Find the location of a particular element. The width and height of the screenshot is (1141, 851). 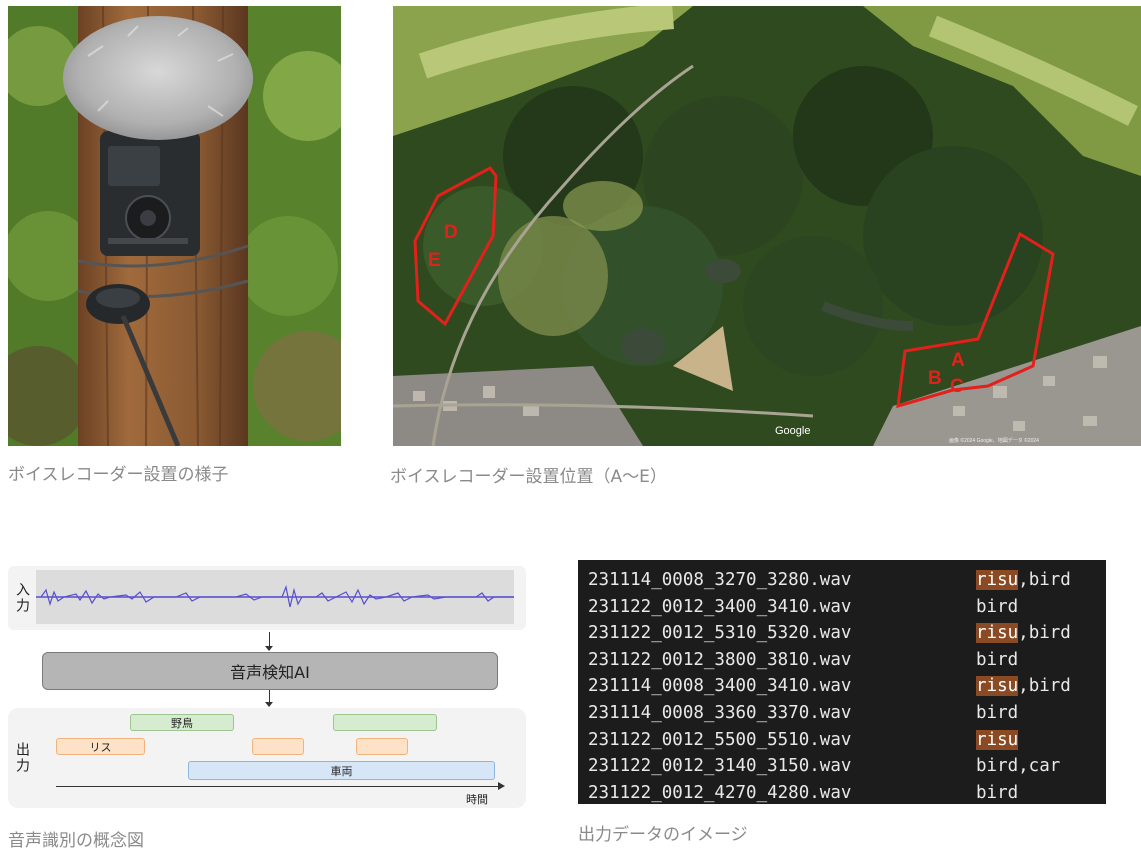

car-segment-label: 車両 is located at coordinates (341, 771).